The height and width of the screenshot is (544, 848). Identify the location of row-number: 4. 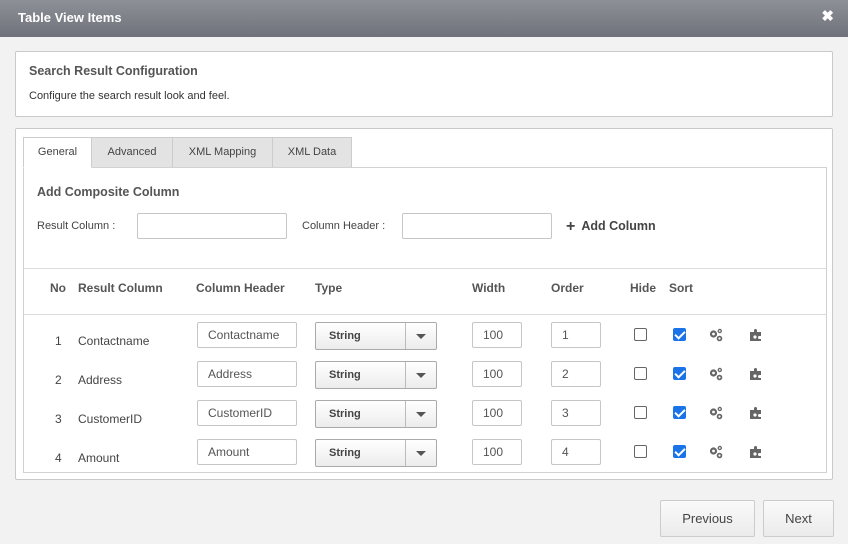
(58, 458).